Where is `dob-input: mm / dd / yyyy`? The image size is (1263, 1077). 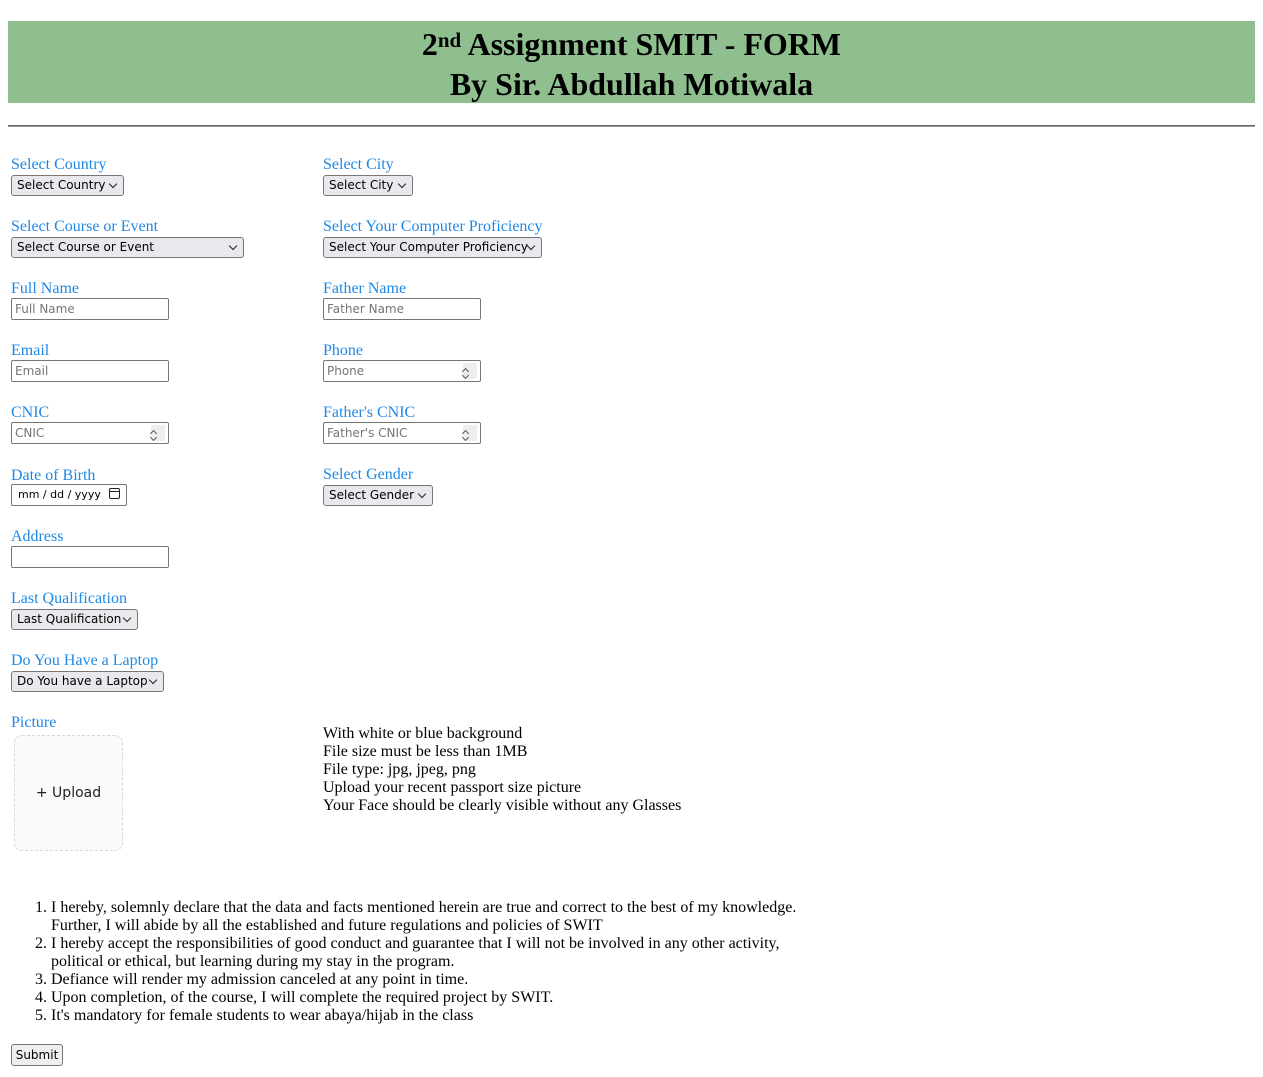
dob-input: mm / dd / yyyy is located at coordinates (69, 495).